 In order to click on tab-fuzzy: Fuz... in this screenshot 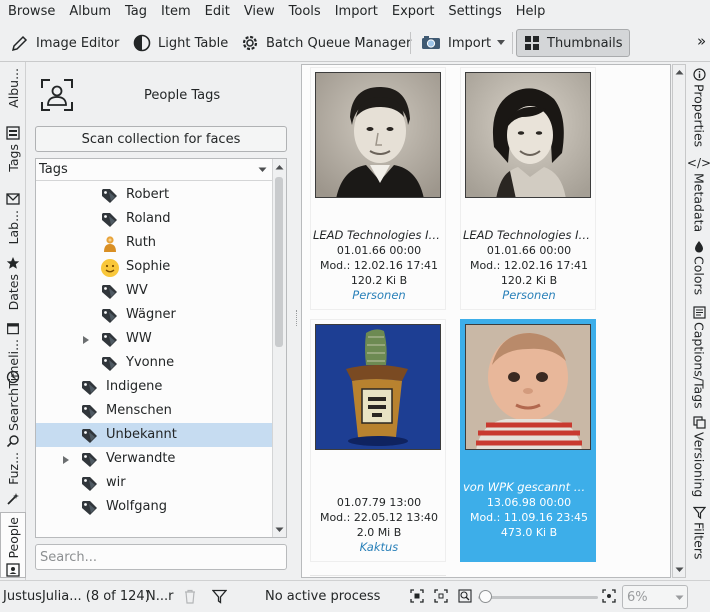, I will do `click(13, 466)`.